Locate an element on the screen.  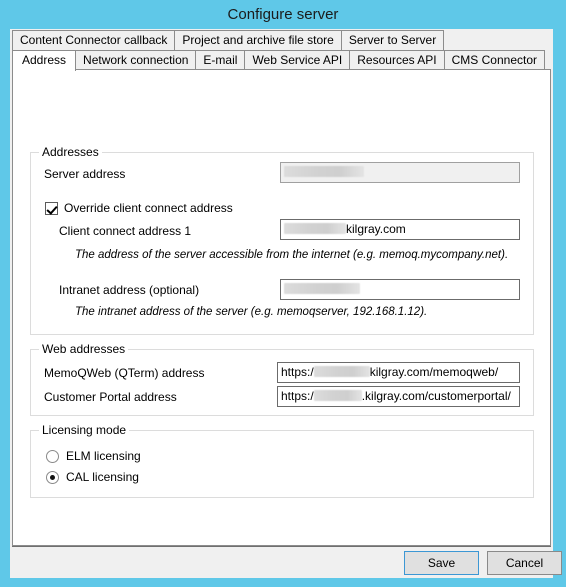
tab-resources-api: Resources API is located at coordinates (397, 60).